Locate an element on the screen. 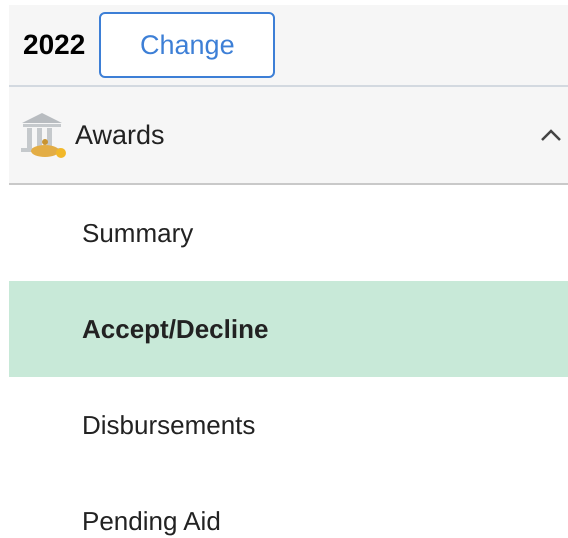 Image resolution: width=568 pixels, height=538 pixels. bank-with-coins-icon is located at coordinates (44, 135).